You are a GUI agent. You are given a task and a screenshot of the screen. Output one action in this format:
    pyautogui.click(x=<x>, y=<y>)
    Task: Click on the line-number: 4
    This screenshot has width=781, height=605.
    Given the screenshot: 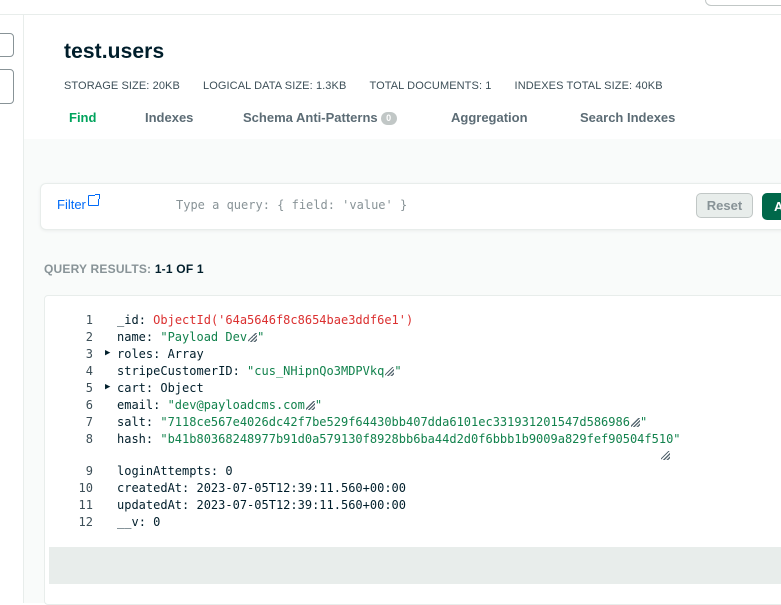 What is the action you would take?
    pyautogui.click(x=89, y=371)
    